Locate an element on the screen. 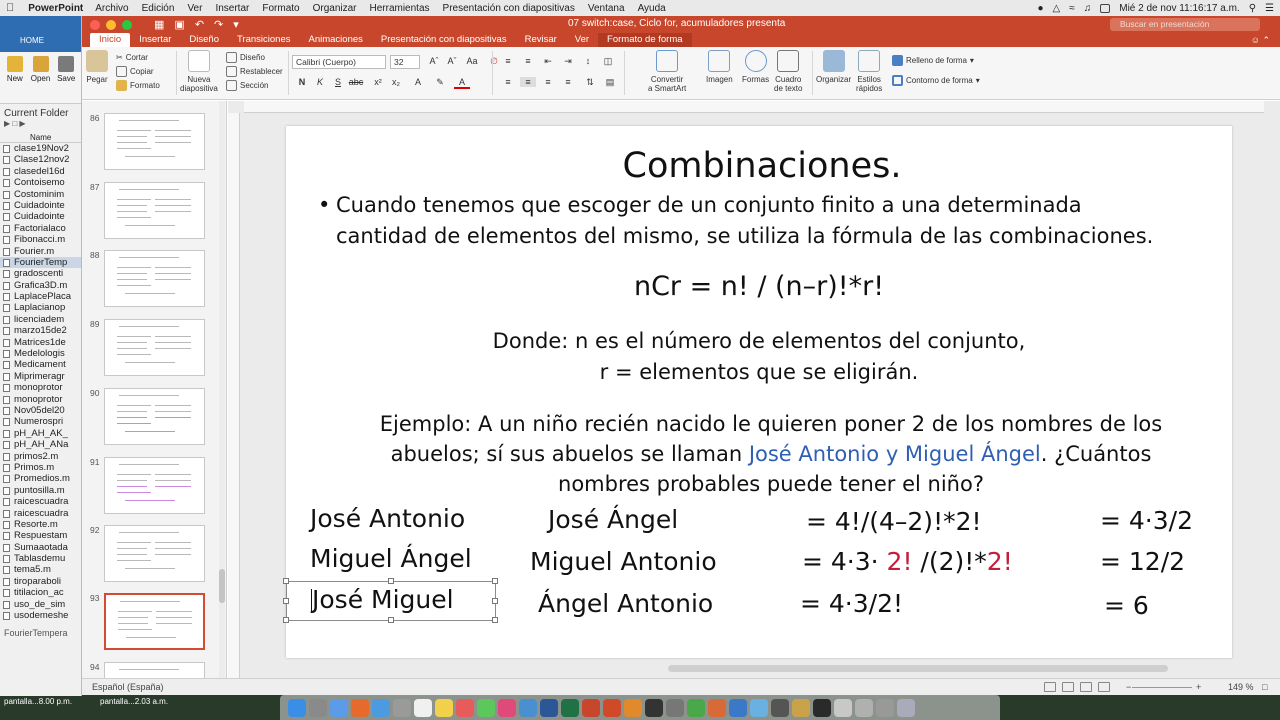 This screenshot has height=720, width=1280. grow-font-icon: Aˆ is located at coordinates (434, 61).